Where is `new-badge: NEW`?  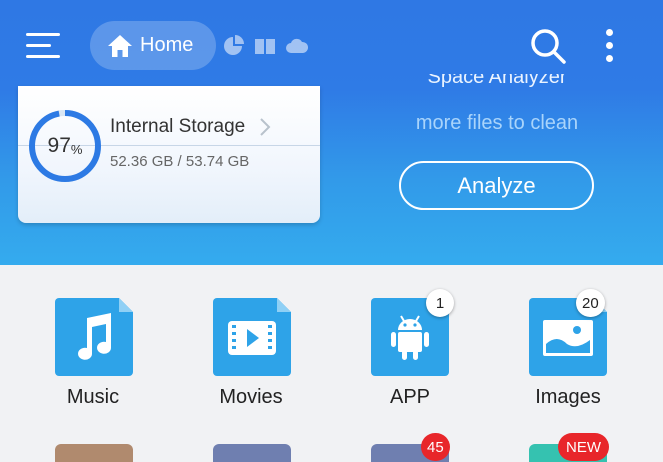
new-badge: NEW is located at coordinates (583, 447).